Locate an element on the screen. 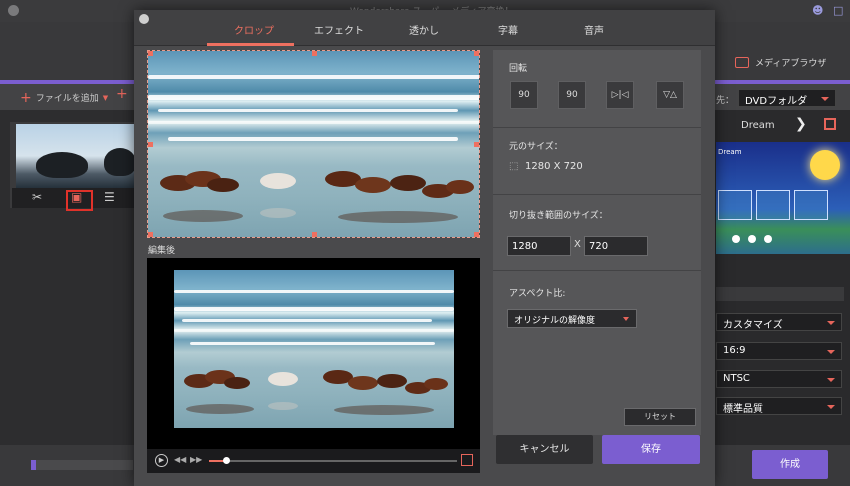 The image size is (850, 486). tab-watermark: 透かし is located at coordinates (424, 29).